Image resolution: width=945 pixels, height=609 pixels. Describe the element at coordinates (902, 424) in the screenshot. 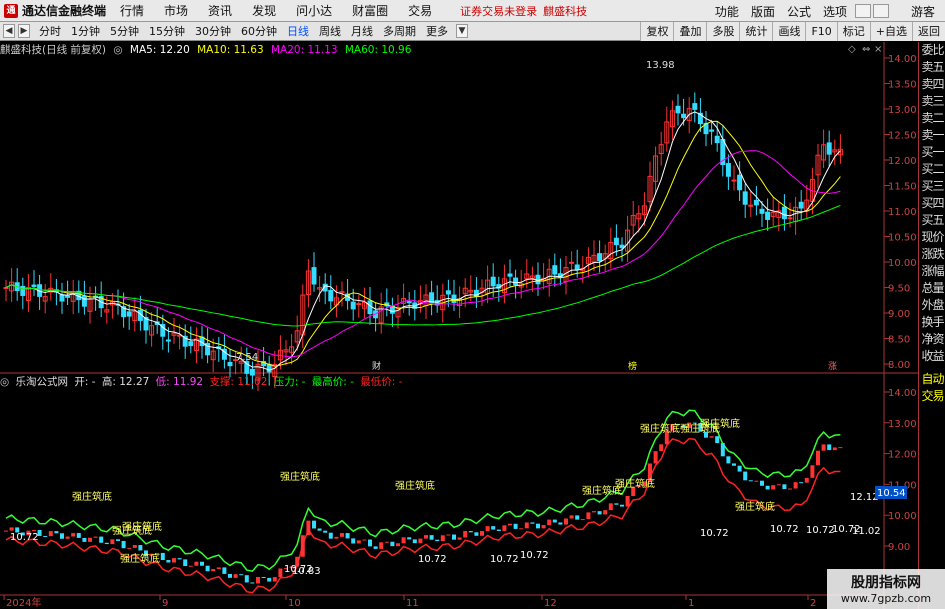

I see `sub-y-tick-label: 13.00` at that location.